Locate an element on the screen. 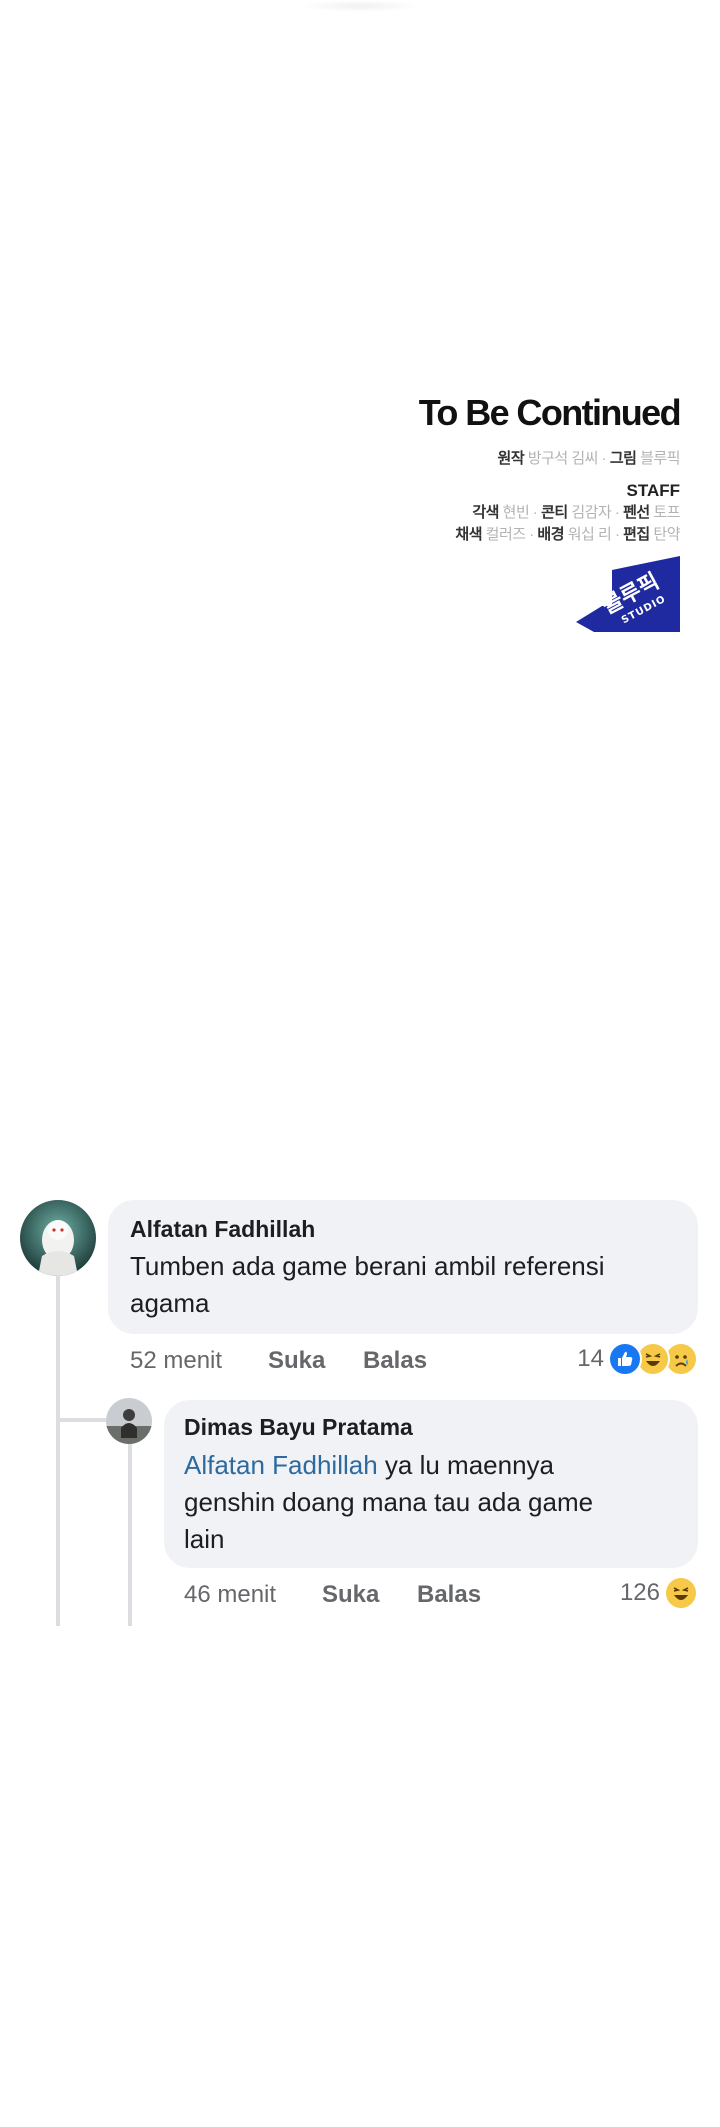 The height and width of the screenshot is (2127, 720). credit-label: 원작 is located at coordinates (511, 458).